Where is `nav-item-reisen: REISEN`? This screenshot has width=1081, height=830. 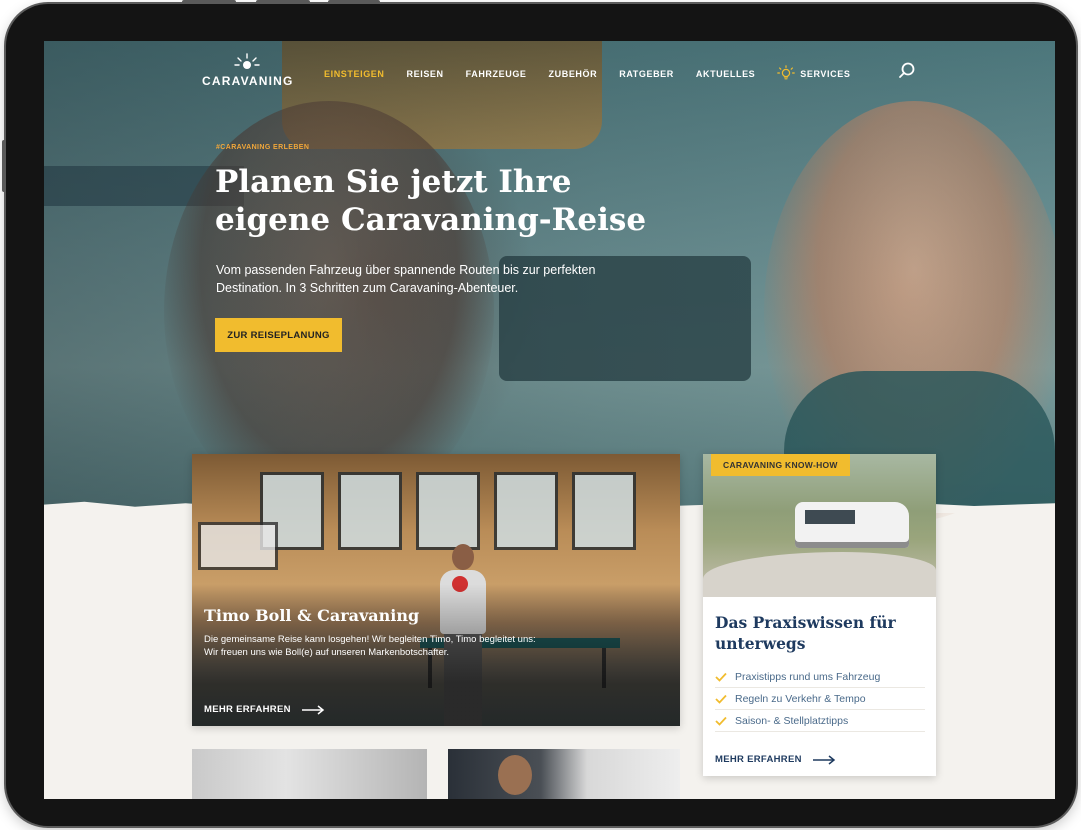 nav-item-reisen: REISEN is located at coordinates (425, 74).